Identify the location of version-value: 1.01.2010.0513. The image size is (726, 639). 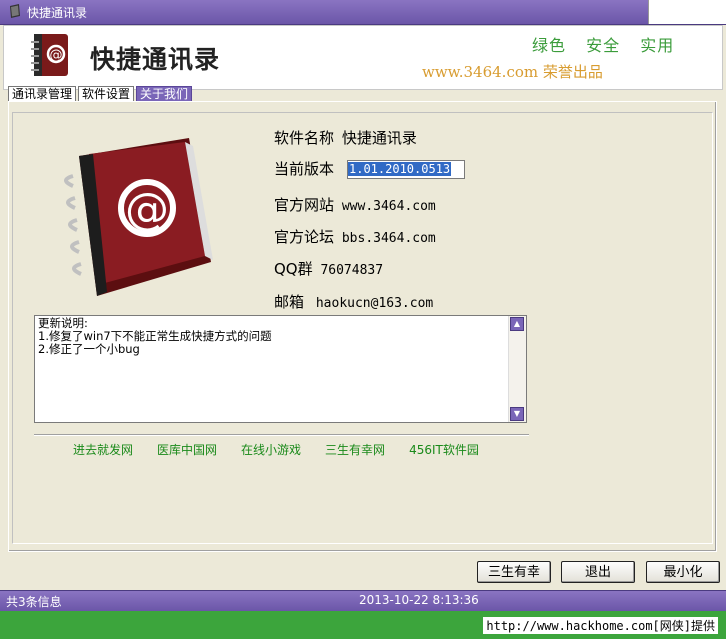
(400, 169).